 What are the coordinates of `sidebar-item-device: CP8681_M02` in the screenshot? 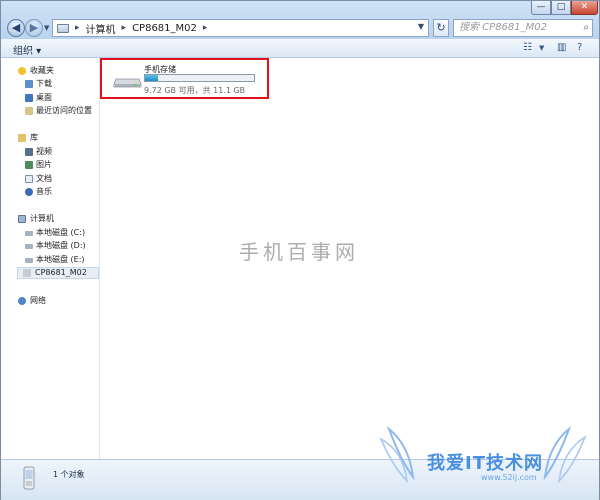 It's located at (58, 273).